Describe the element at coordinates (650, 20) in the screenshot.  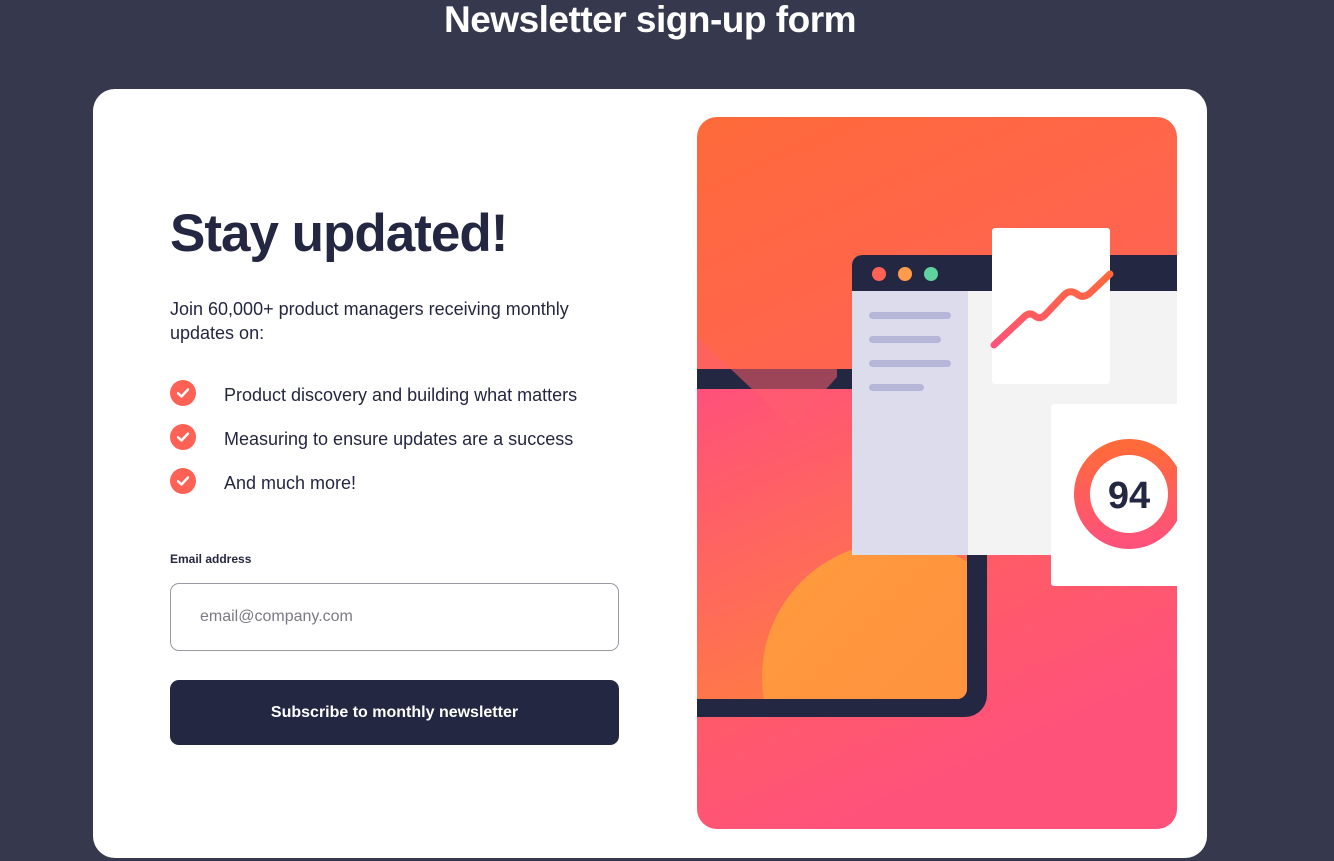
I see `page-title: Newsletter sign-up form` at that location.